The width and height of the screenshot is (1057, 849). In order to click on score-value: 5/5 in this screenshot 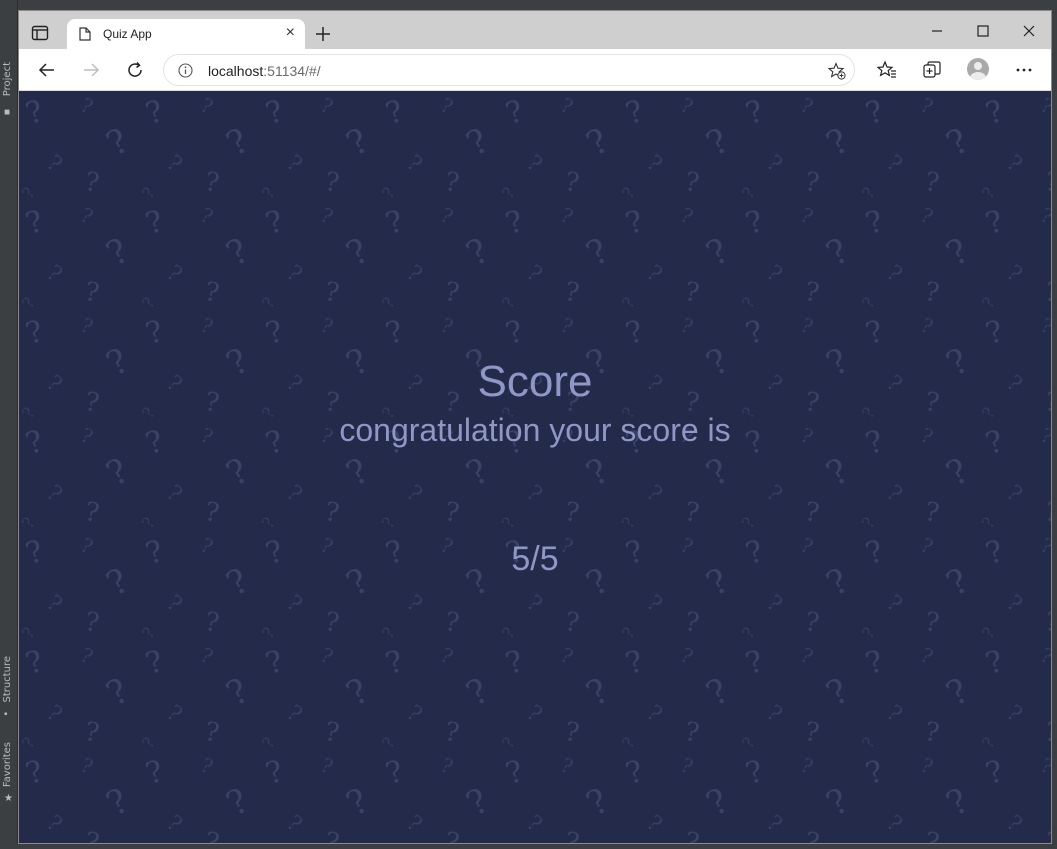, I will do `click(535, 559)`.